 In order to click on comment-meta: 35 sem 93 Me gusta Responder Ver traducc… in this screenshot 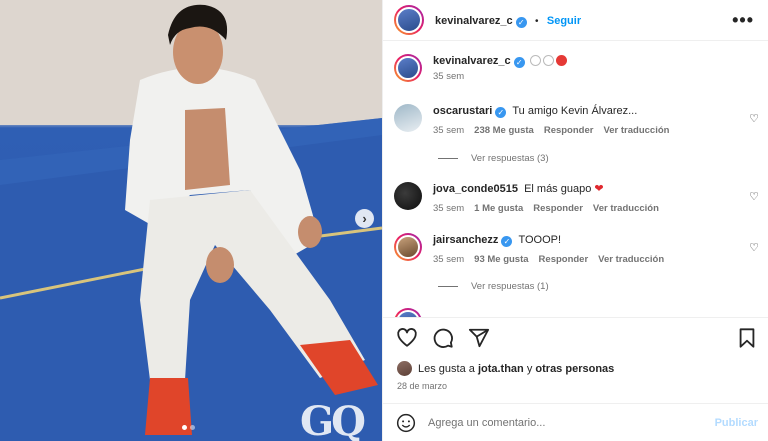, I will do `click(596, 259)`.